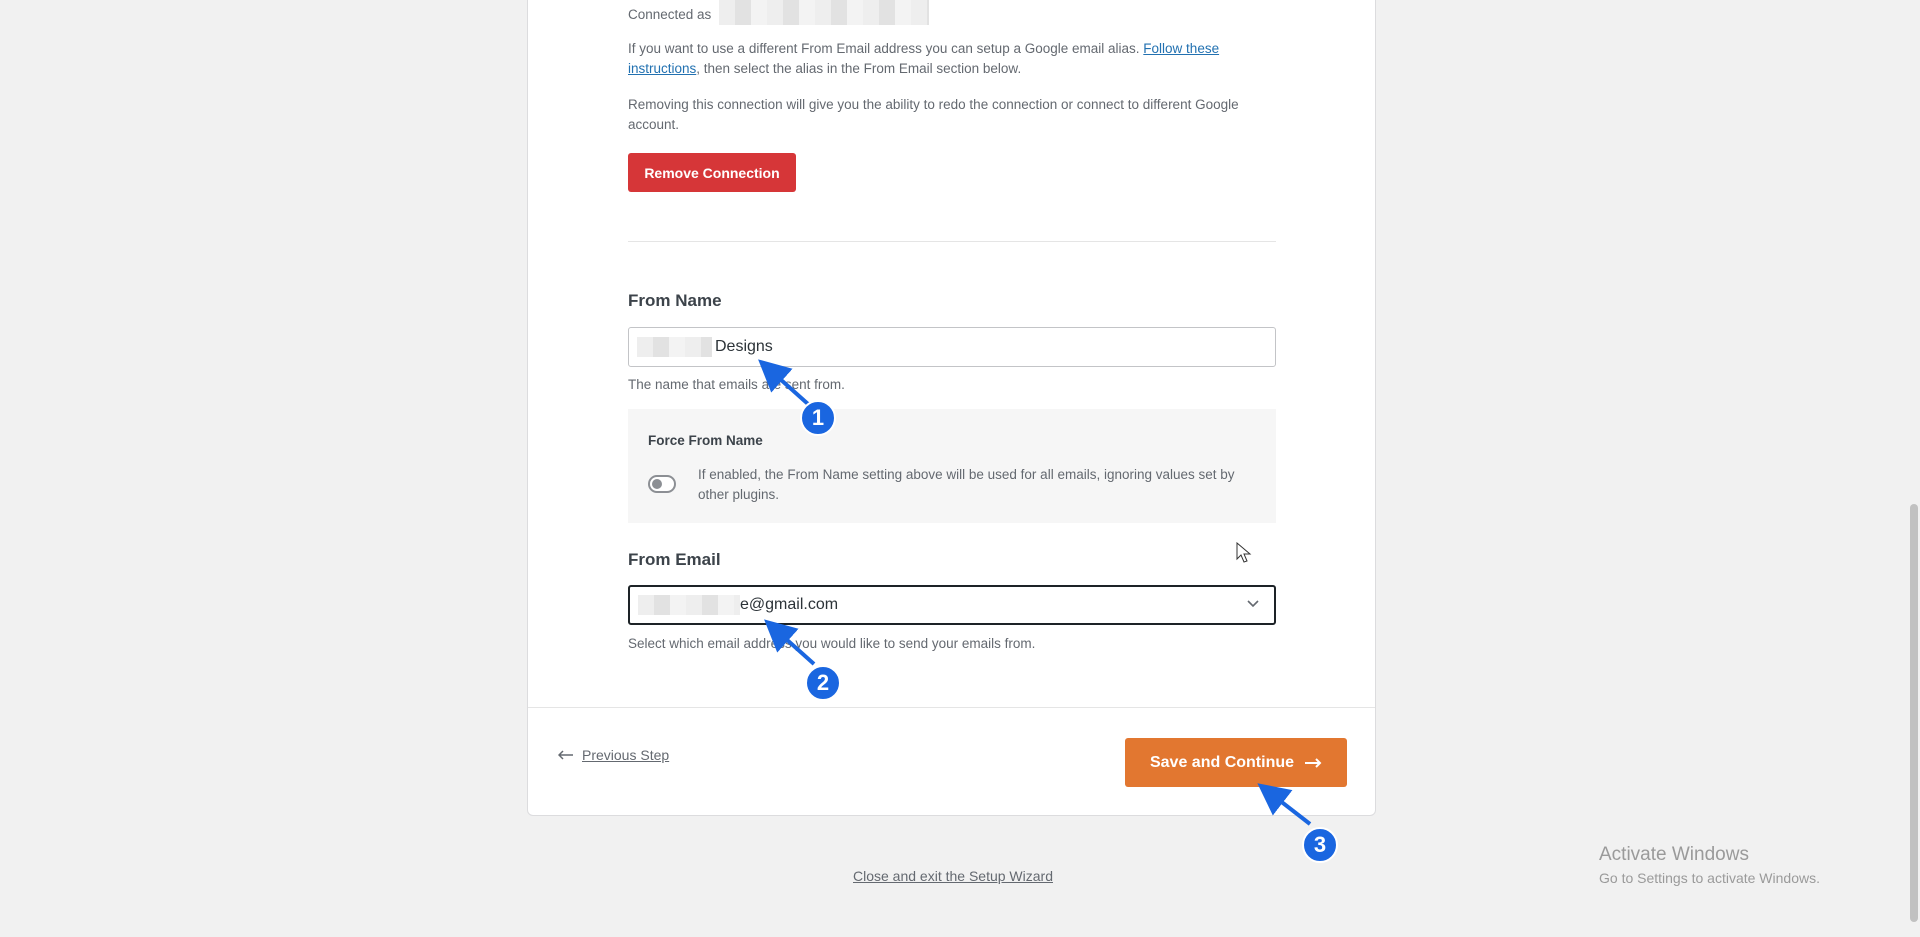 The height and width of the screenshot is (937, 1920). Describe the element at coordinates (675, 300) in the screenshot. I see `from-name-label: From Name` at that location.